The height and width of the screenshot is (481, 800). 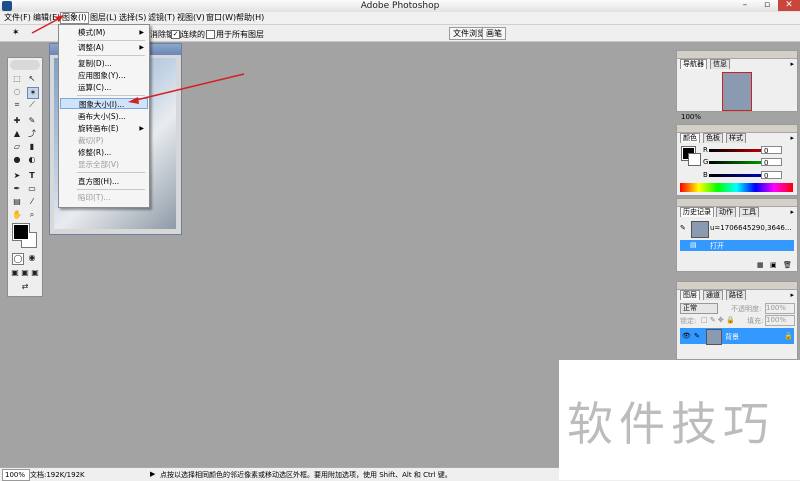 I want to click on color-palette: 颜色 色板 样式 ▸ R 0 G 0 B 0, so click(x=737, y=160).